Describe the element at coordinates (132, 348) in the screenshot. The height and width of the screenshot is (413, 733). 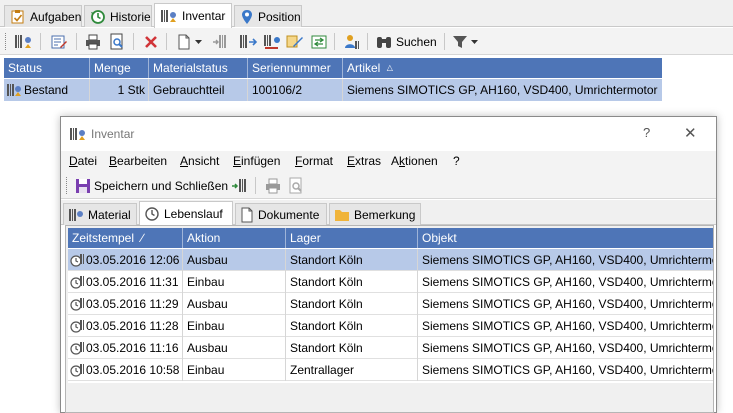
I see `cell-zeitstempel-text: 03.05.2016 11:16` at that location.